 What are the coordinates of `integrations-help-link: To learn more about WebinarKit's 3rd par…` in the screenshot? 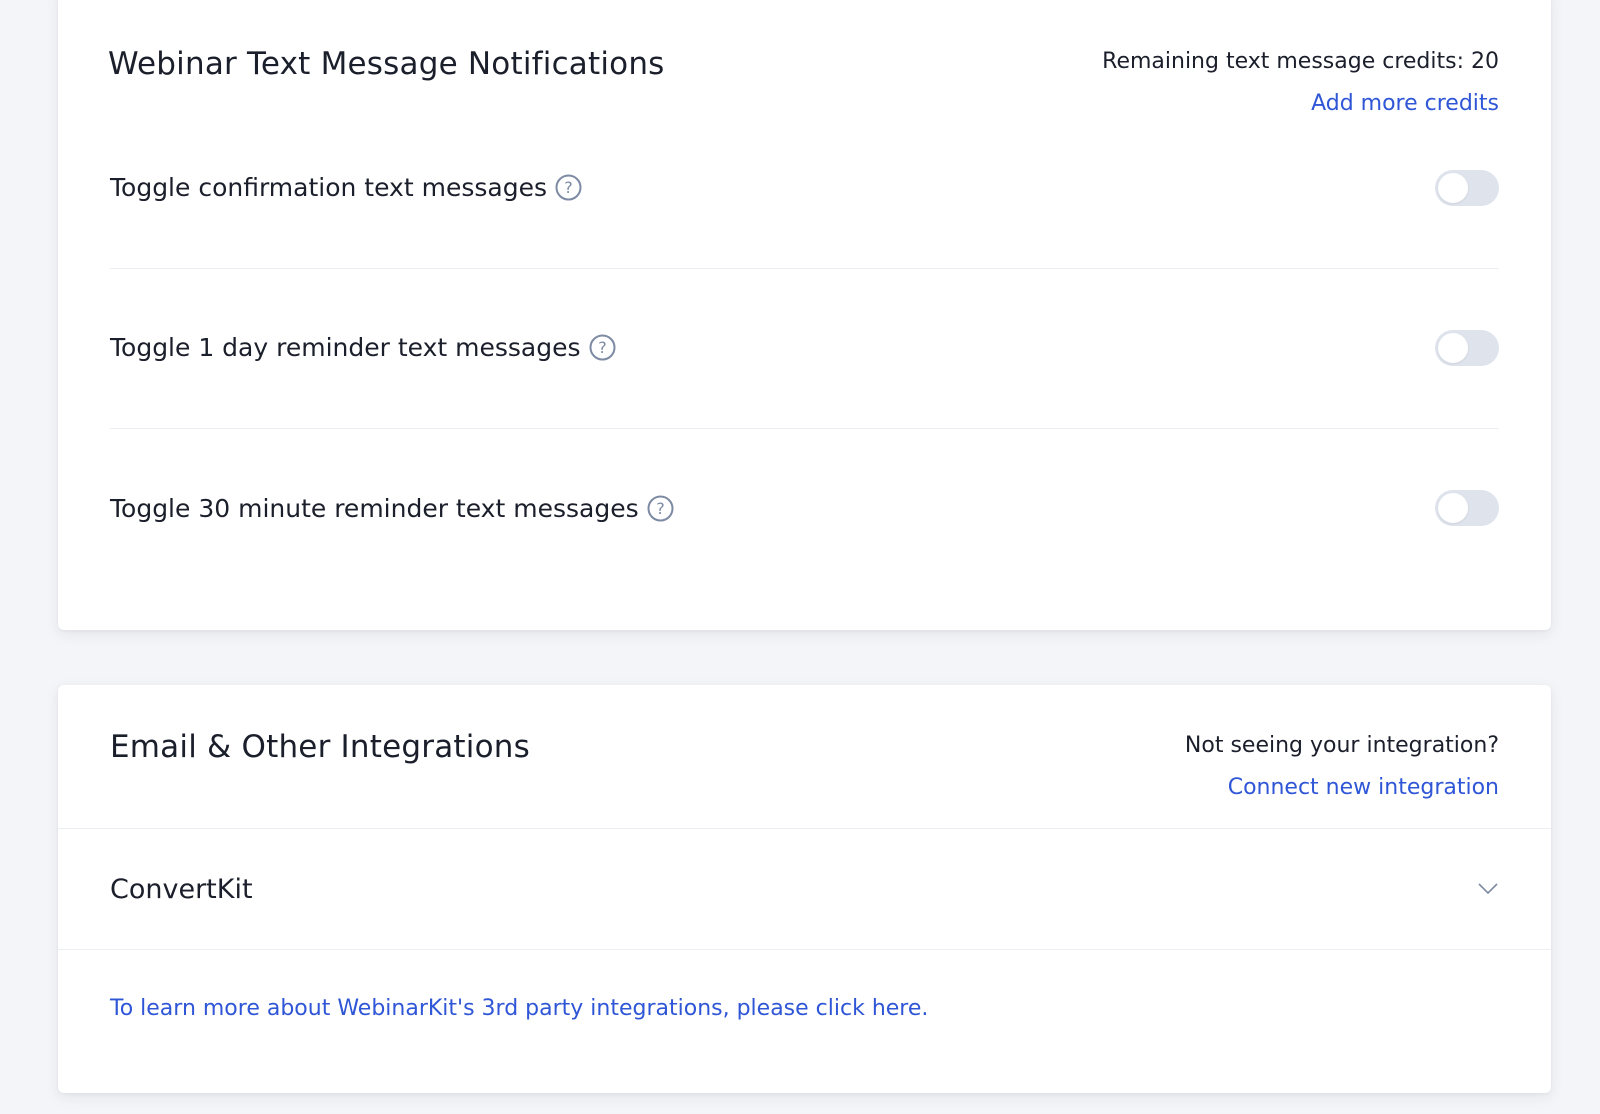 It's located at (519, 1008).